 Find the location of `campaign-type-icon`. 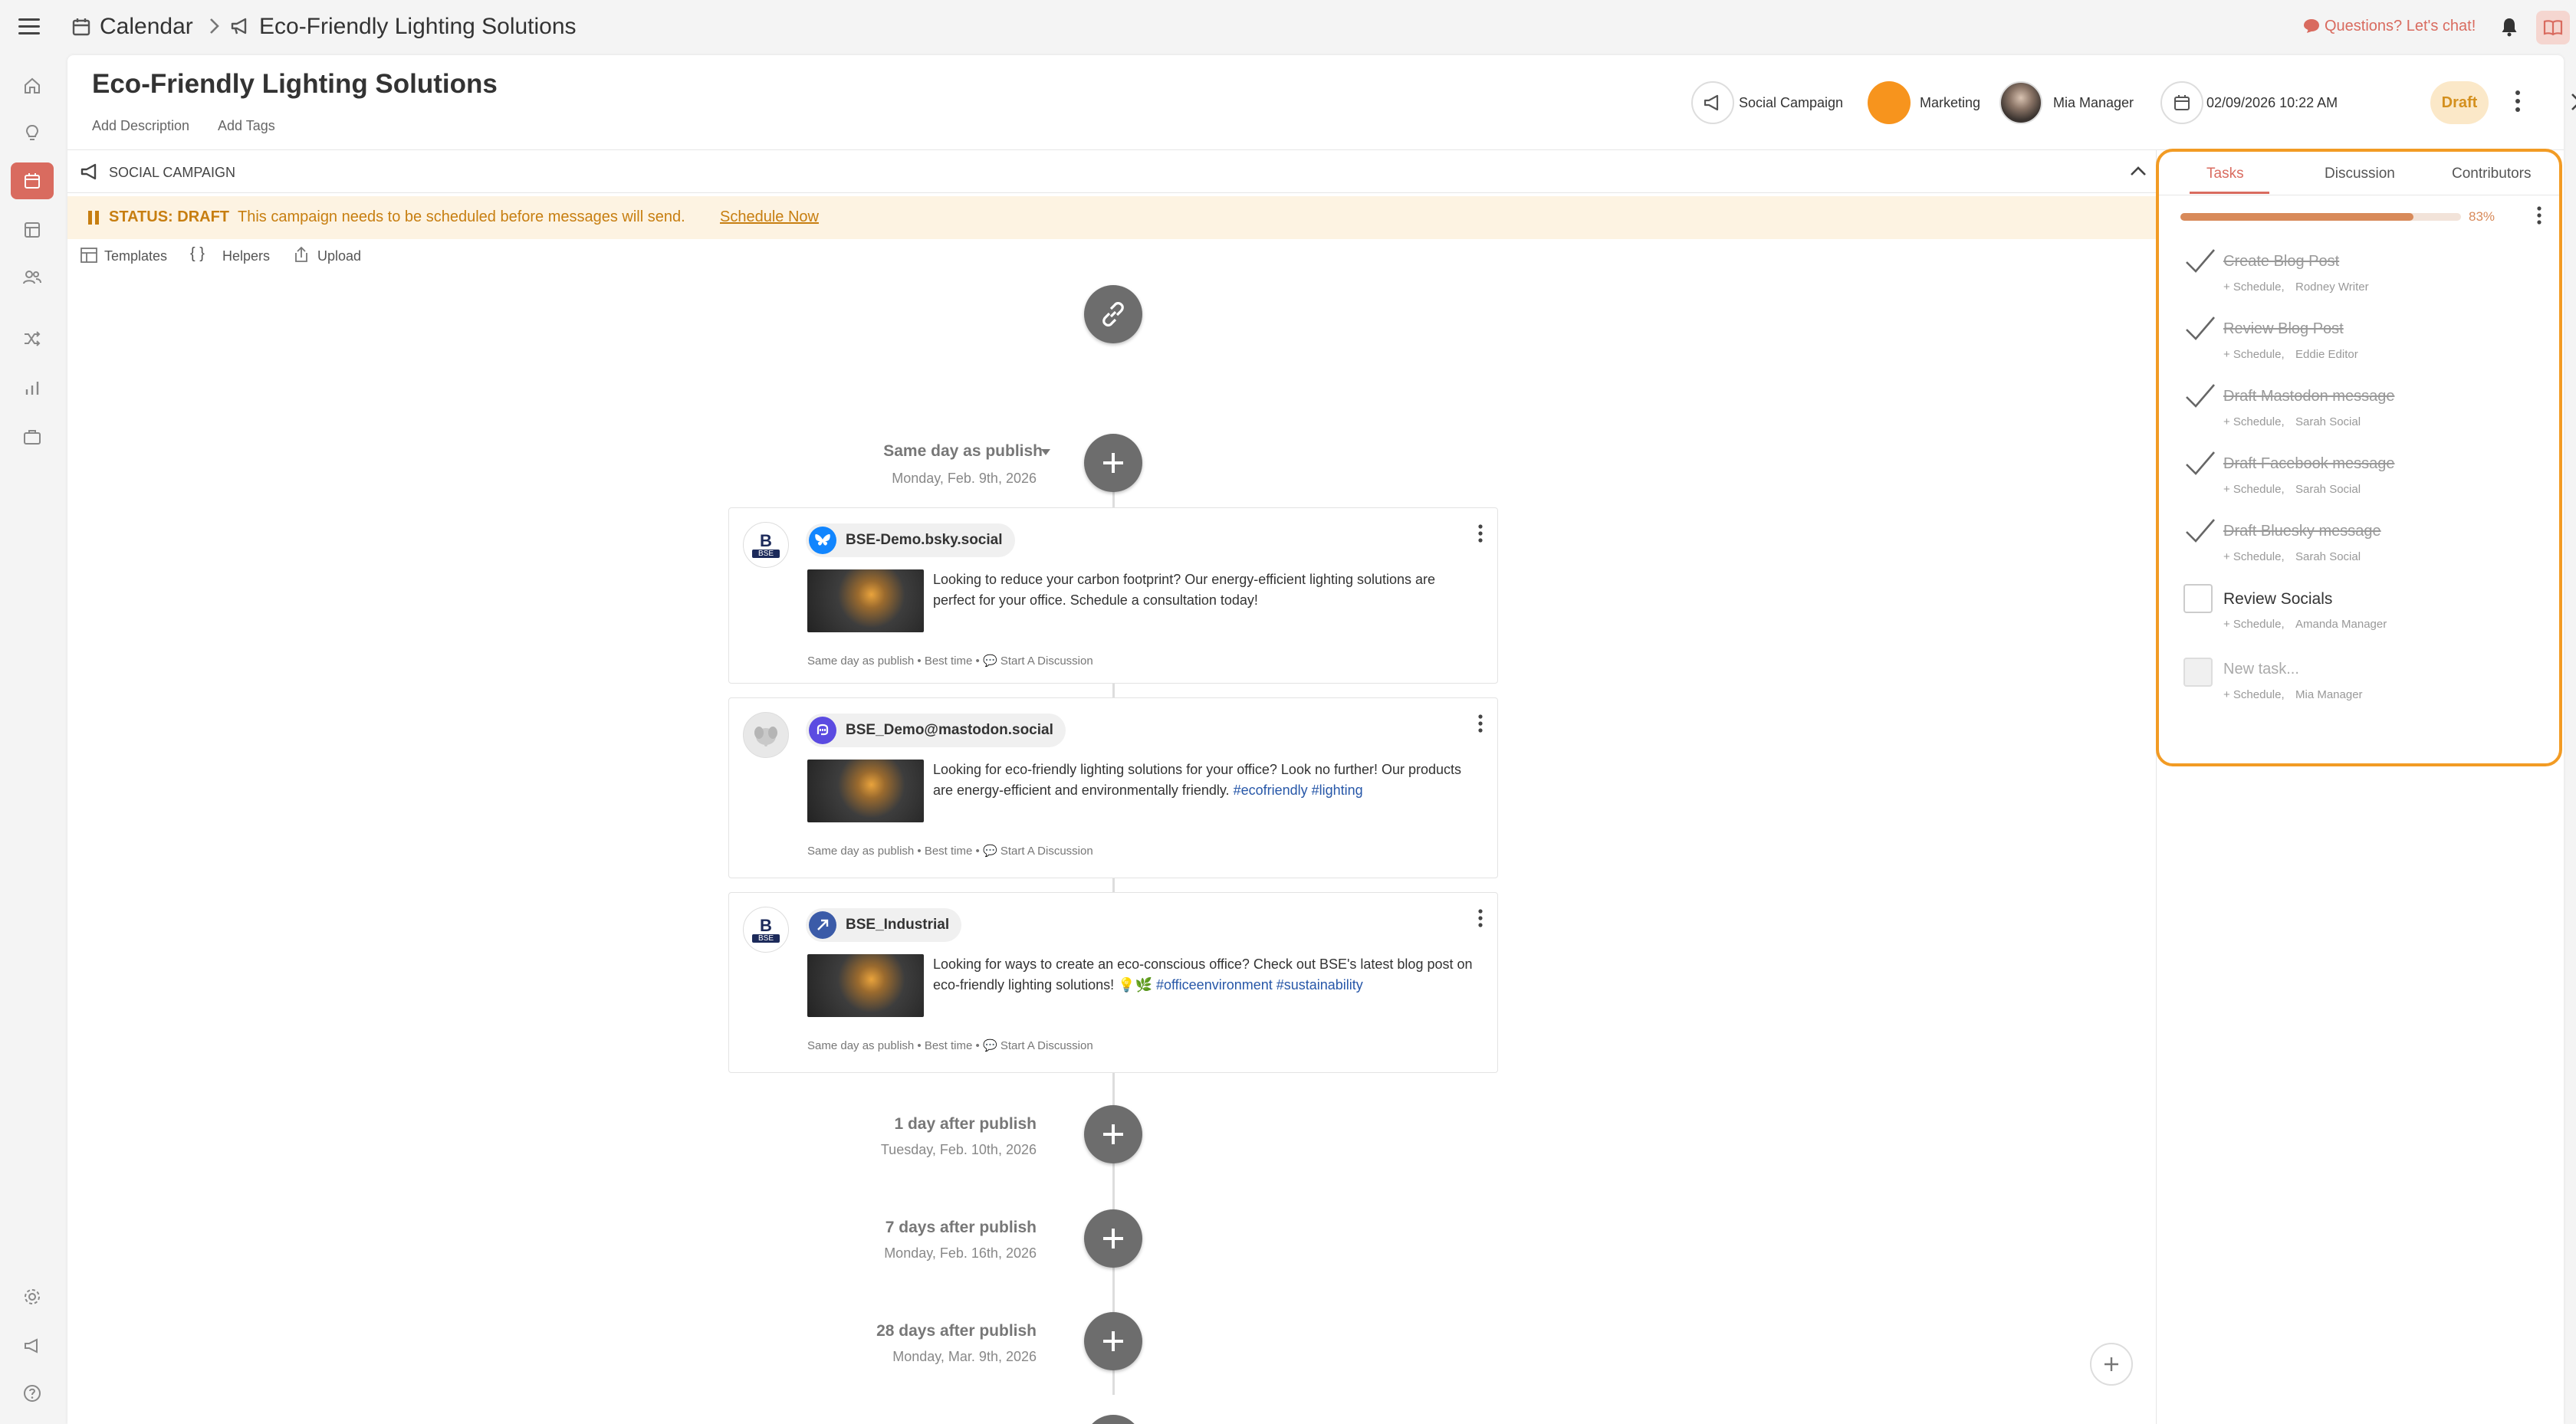

campaign-type-icon is located at coordinates (1712, 103).